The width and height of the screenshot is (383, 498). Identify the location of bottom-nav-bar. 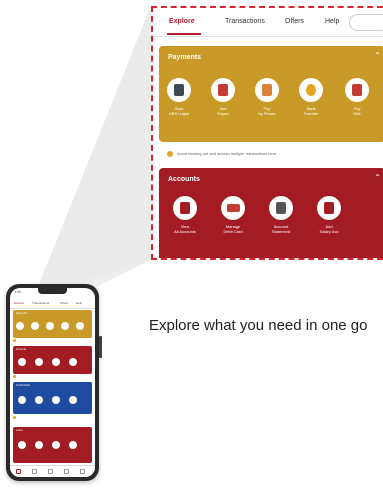
(52, 471).